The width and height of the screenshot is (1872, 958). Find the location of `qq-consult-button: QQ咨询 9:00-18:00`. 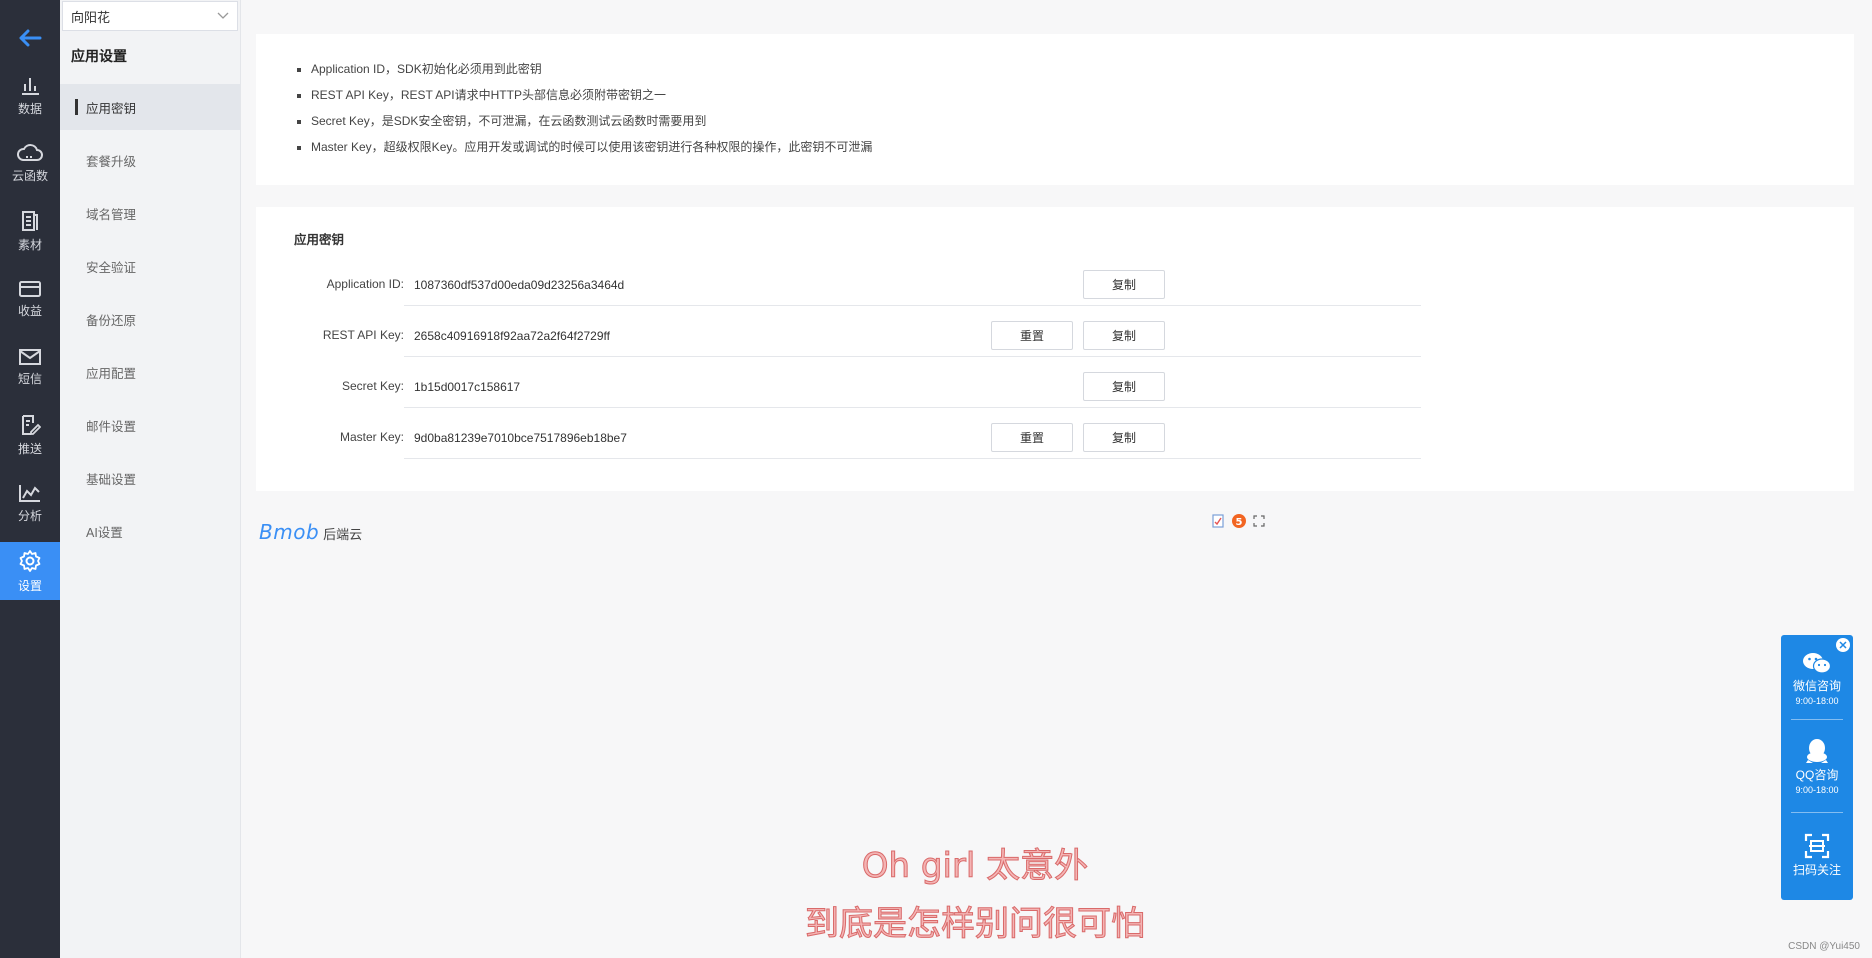

qq-consult-button: QQ咨询 9:00-18:00 is located at coordinates (1817, 766).